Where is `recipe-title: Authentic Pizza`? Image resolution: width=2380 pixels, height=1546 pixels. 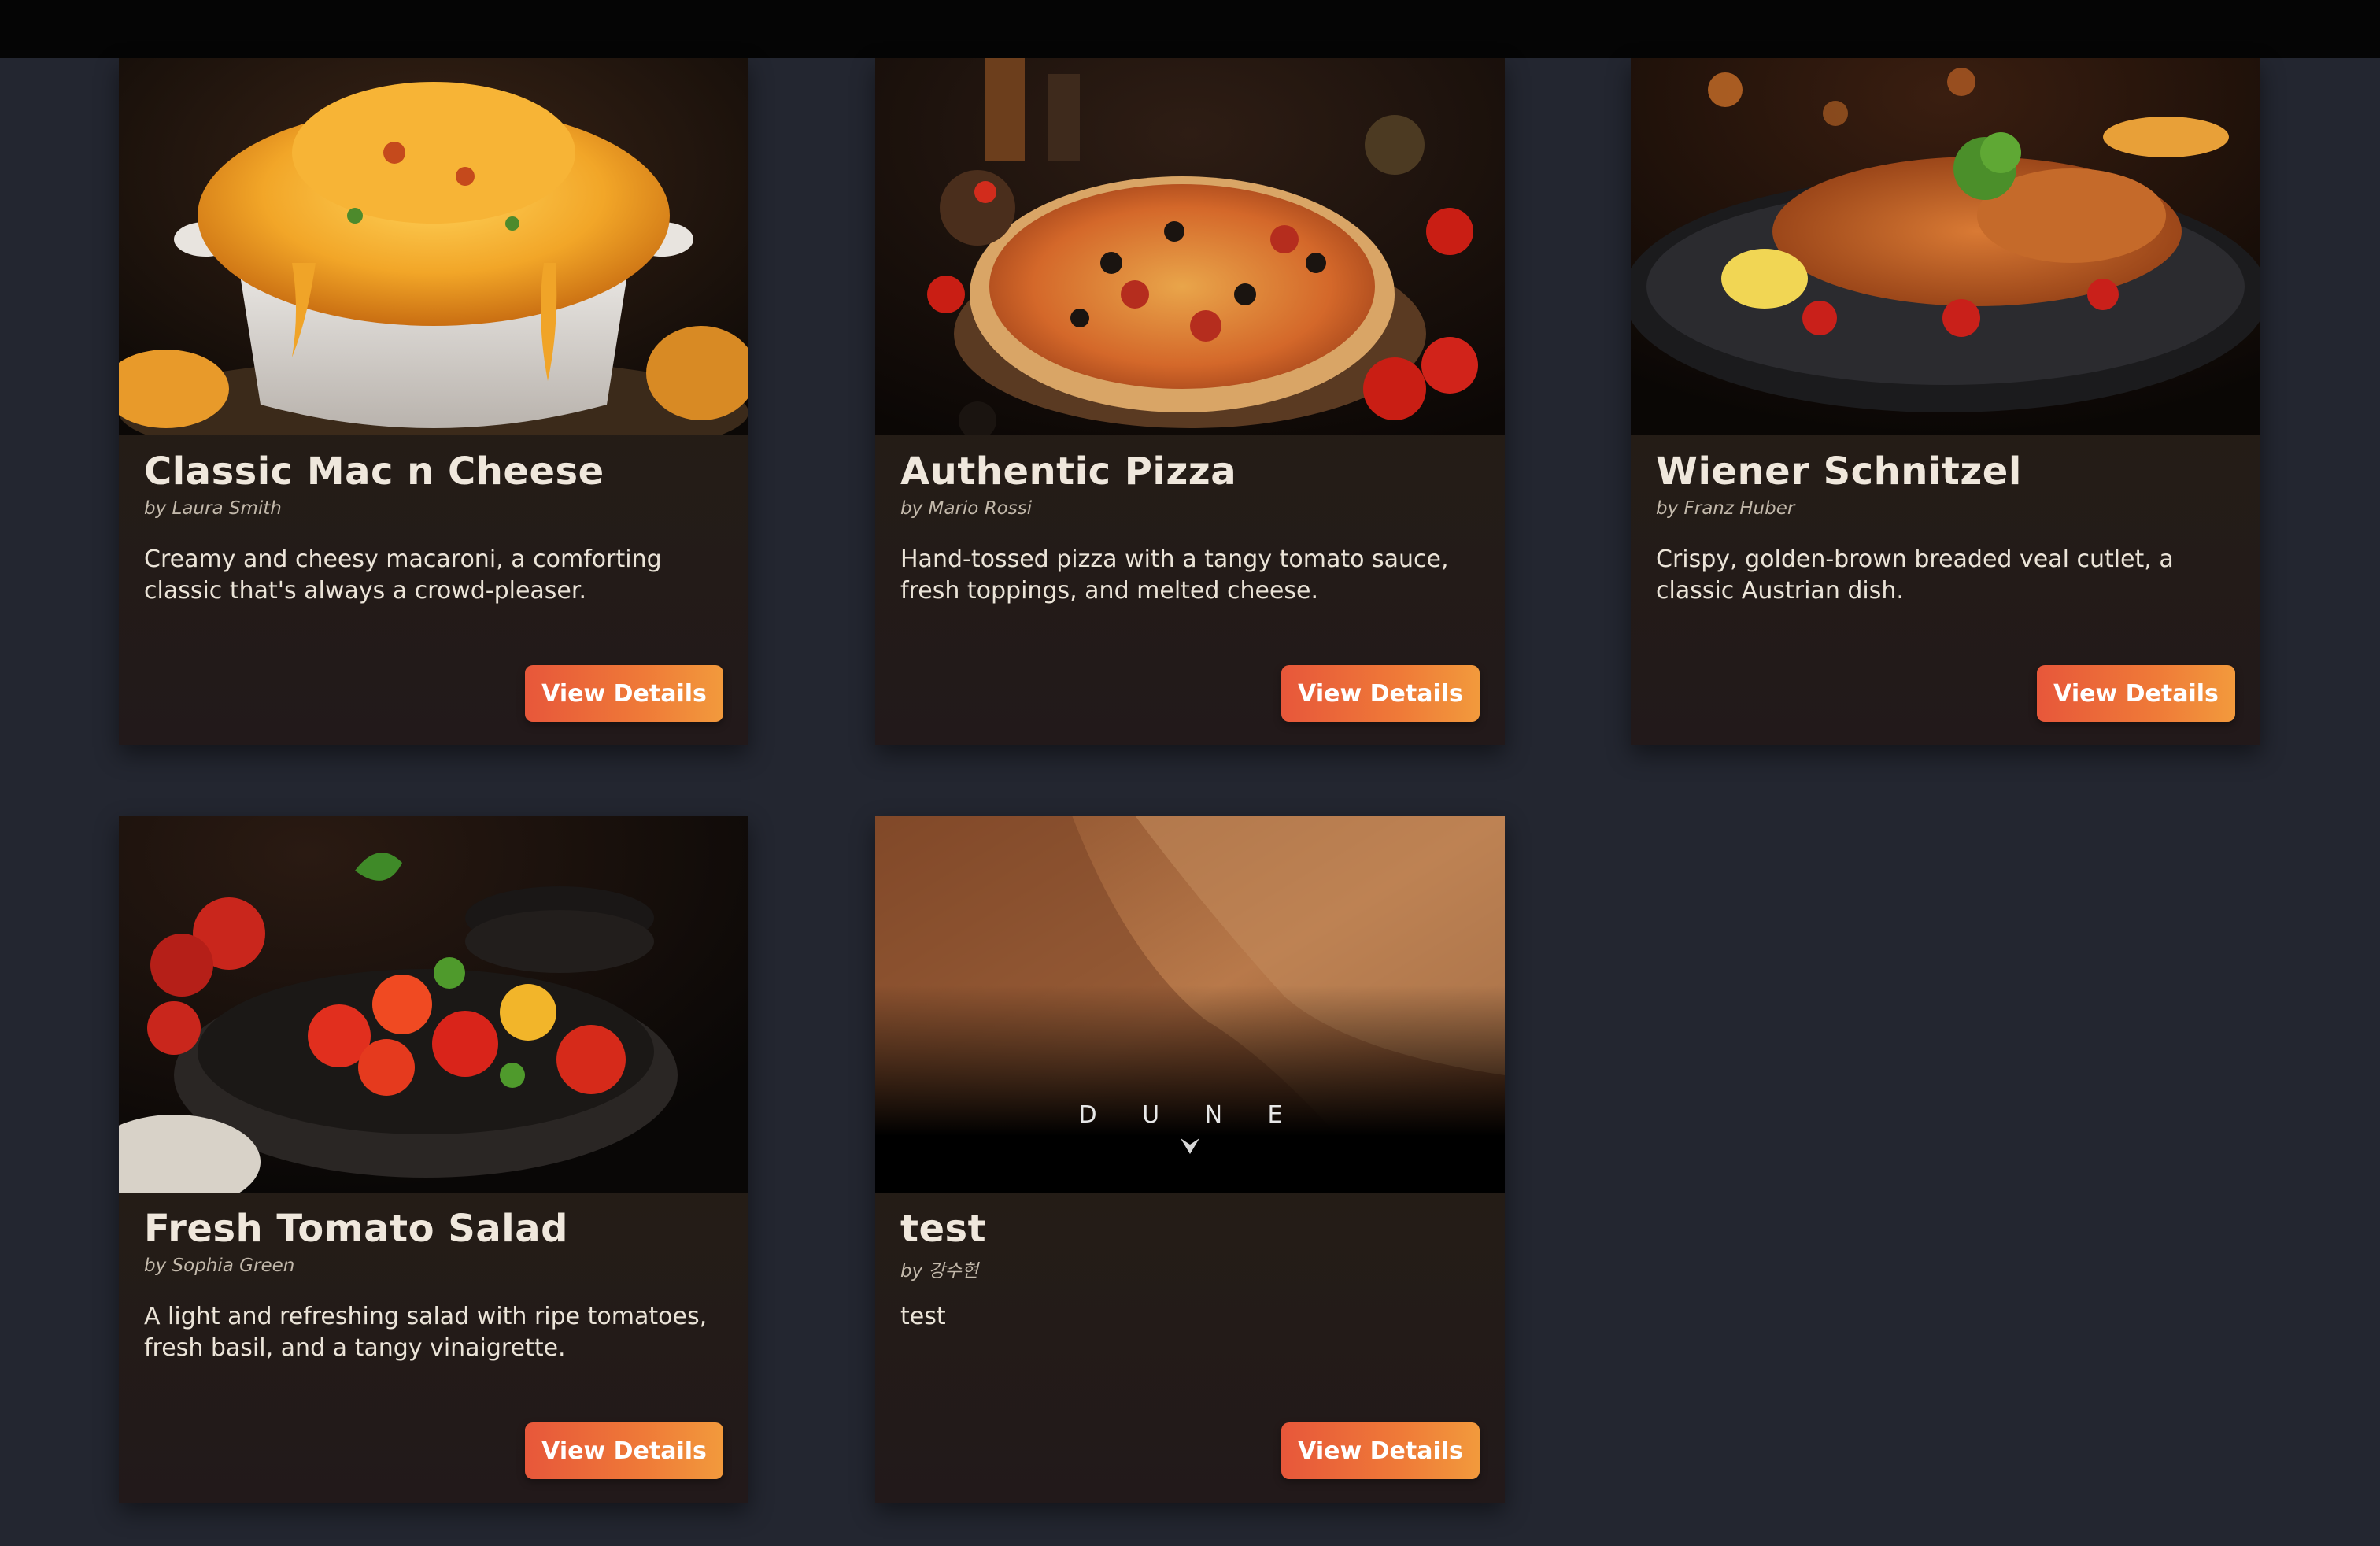 recipe-title: Authentic Pizza is located at coordinates (1068, 472).